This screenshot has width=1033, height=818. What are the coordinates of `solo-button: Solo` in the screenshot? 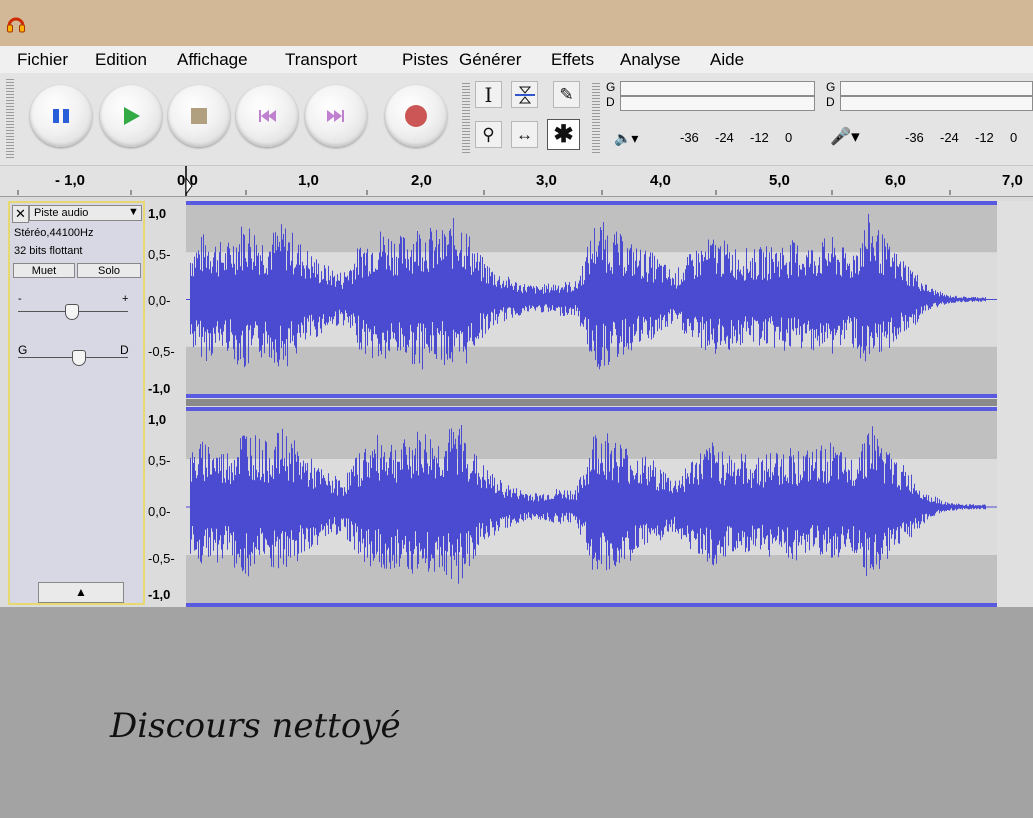 It's located at (109, 270).